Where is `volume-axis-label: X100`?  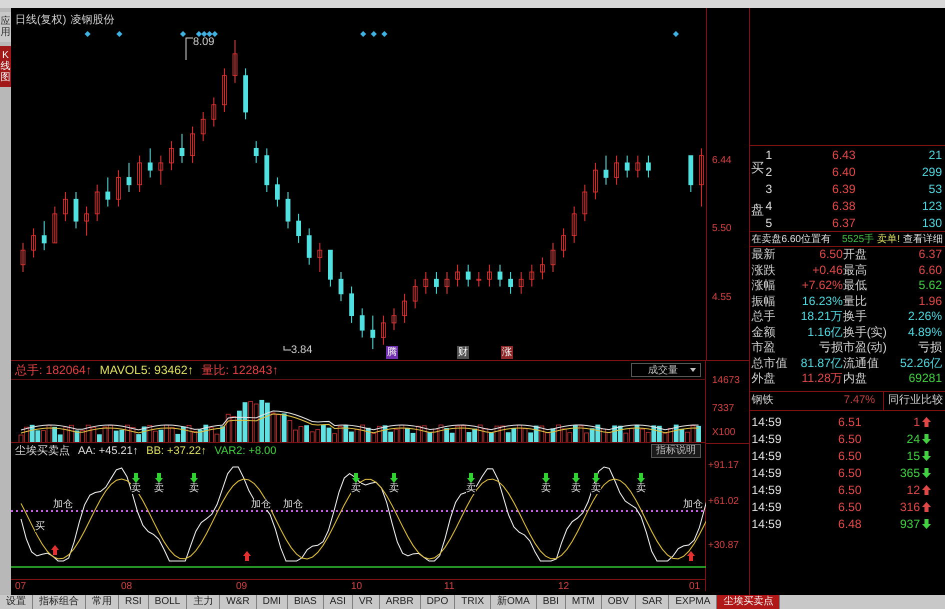
volume-axis-label: X100 is located at coordinates (724, 433).